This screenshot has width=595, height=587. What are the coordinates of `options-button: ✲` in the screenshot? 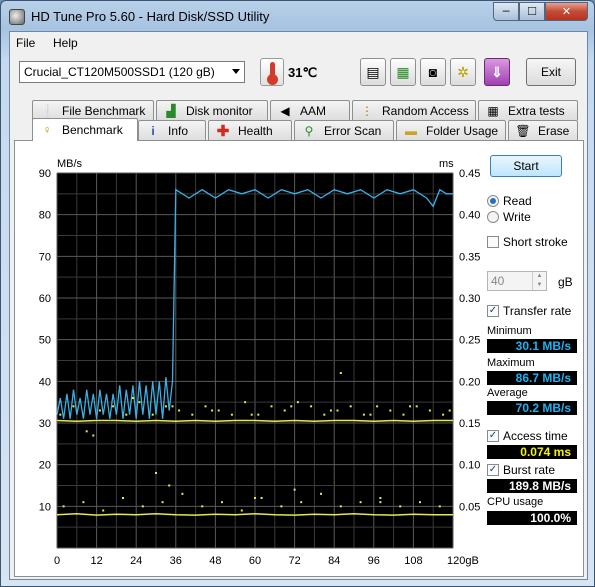 It's located at (463, 72).